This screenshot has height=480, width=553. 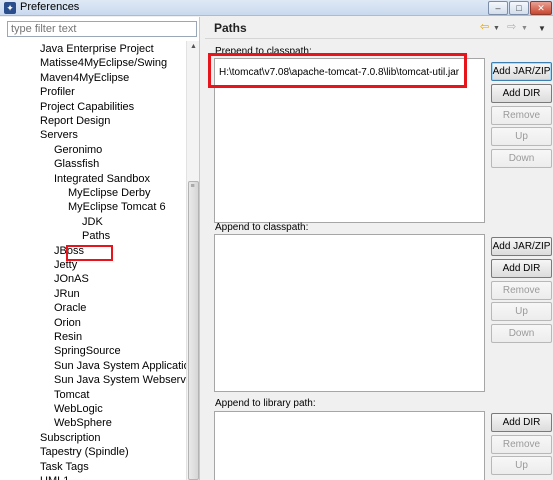 What do you see at coordinates (84, 78) in the screenshot?
I see `tree-item-maven4myeclipse: Maven4MyEclipse` at bounding box center [84, 78].